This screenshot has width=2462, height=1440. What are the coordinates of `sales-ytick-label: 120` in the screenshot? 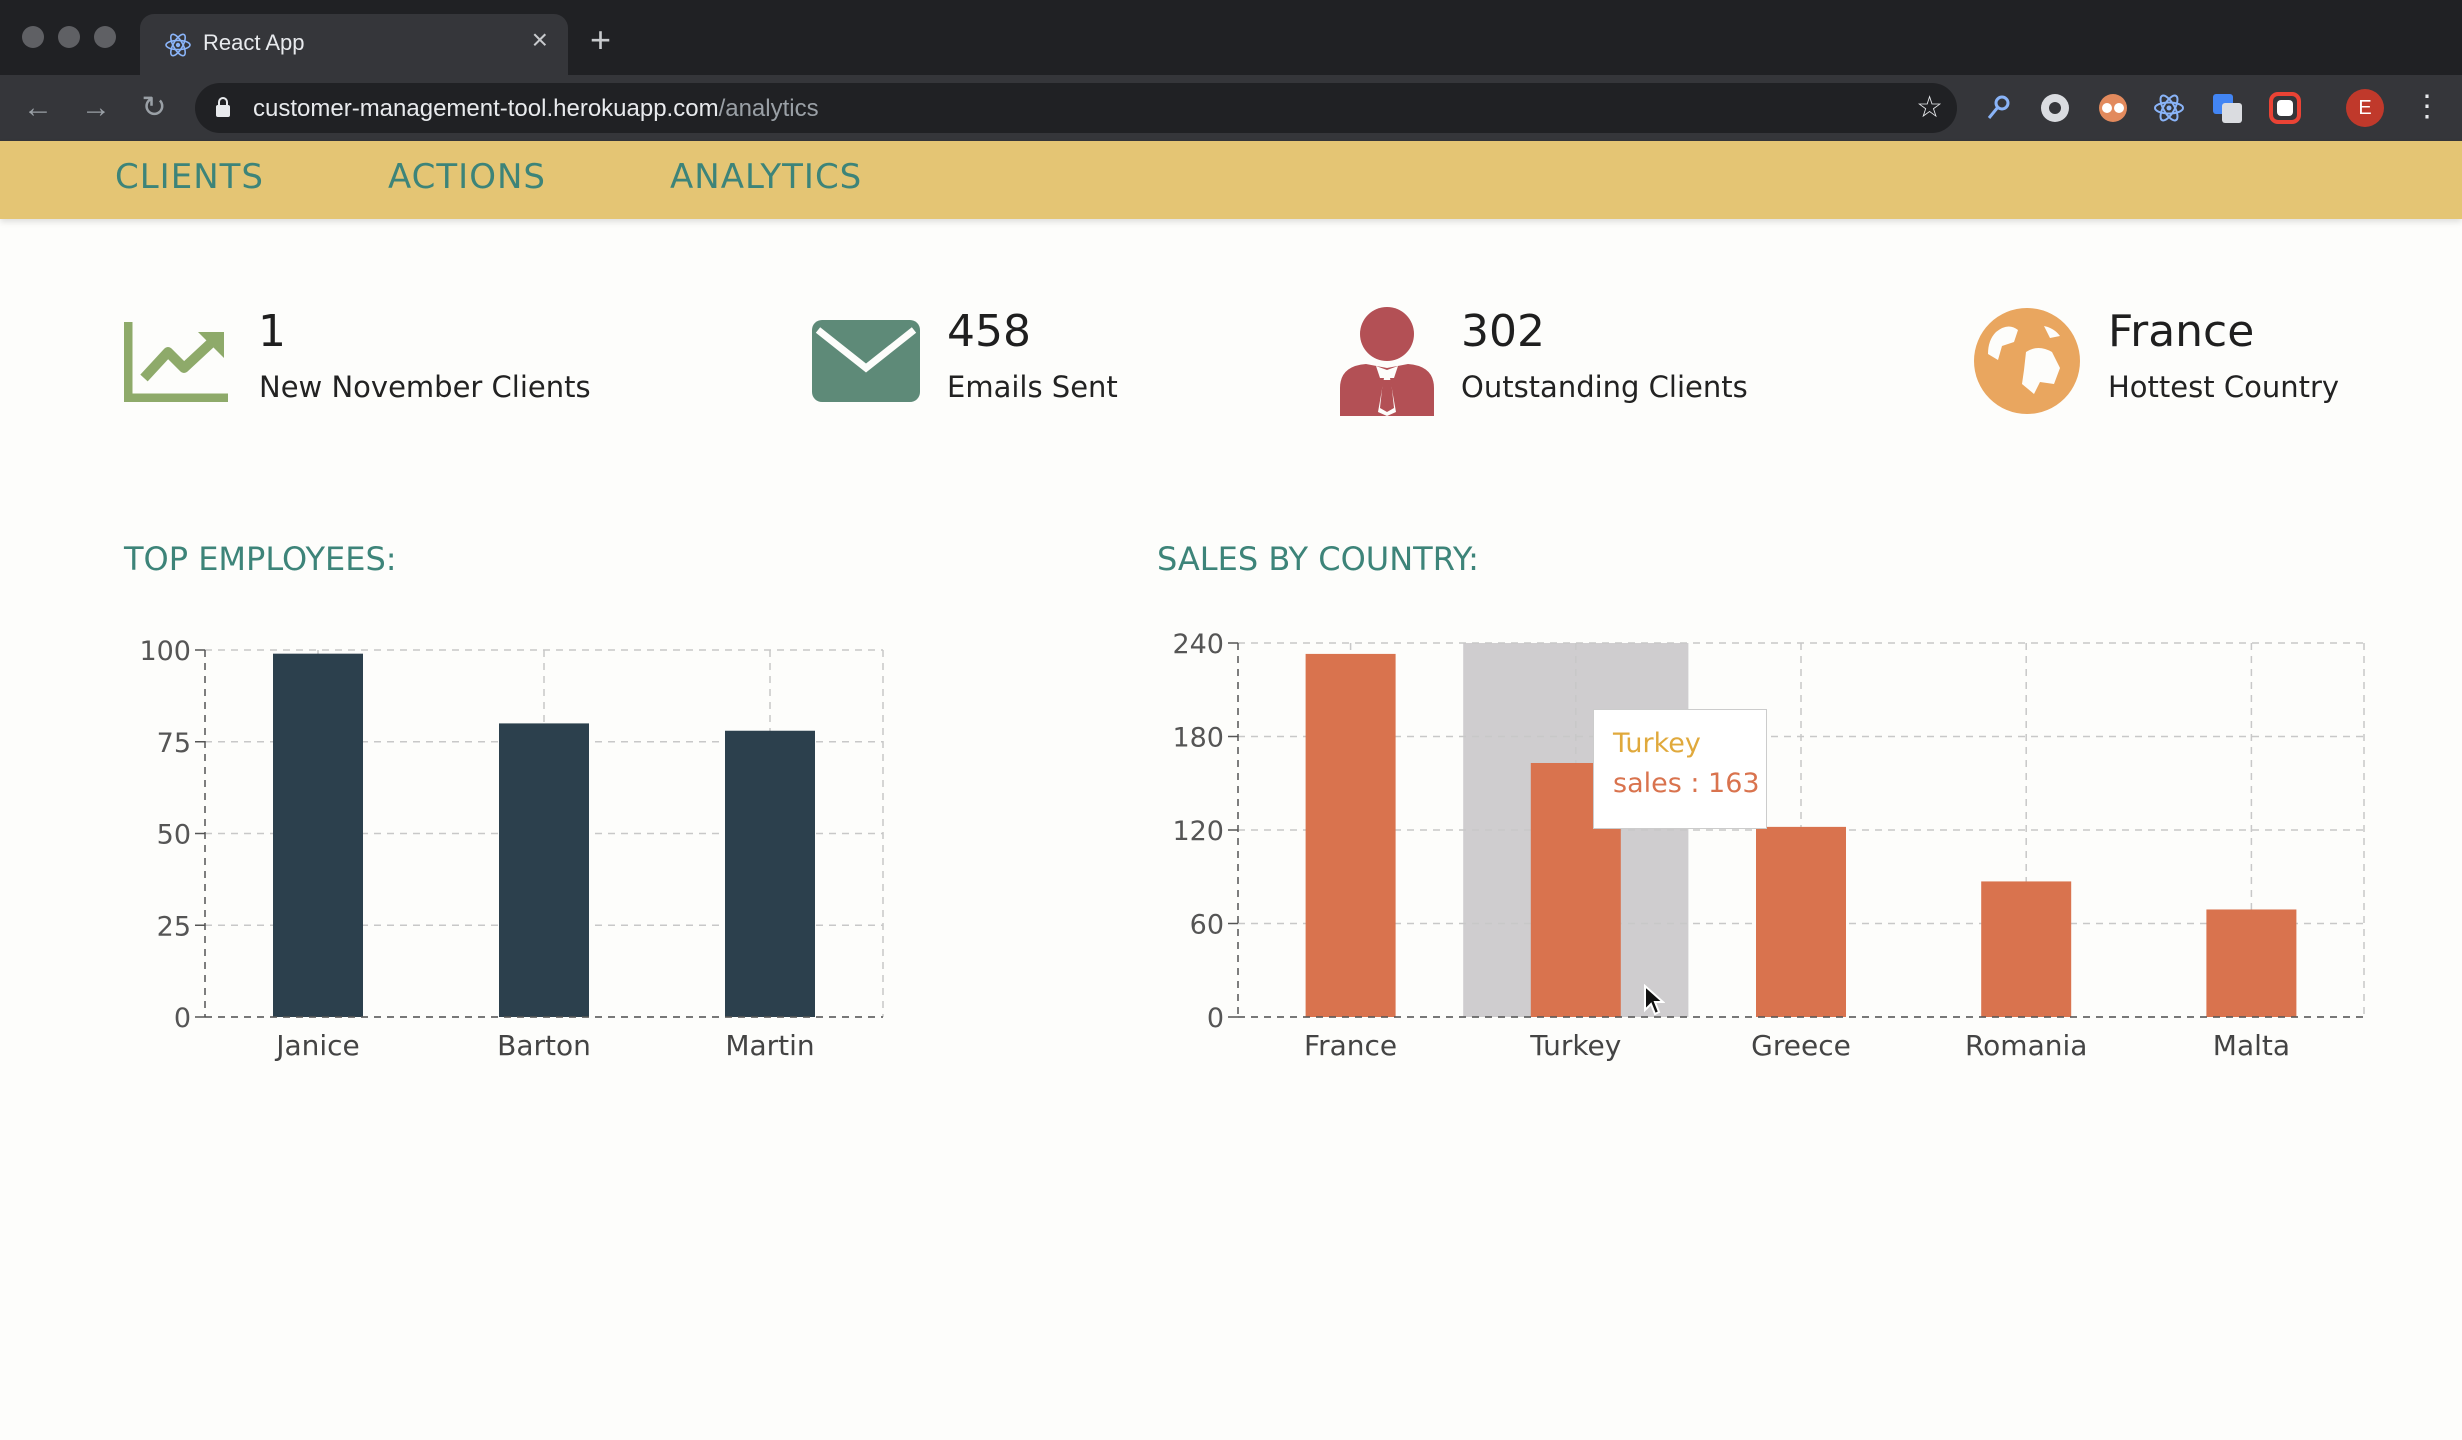 It's located at (1198, 831).